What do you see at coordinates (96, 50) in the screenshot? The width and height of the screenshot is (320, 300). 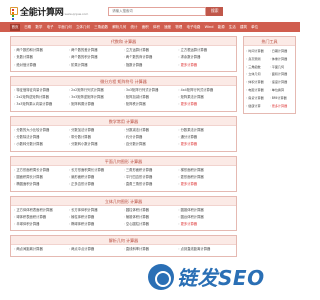 I see `calculator-link: 两个数的差计算器` at bounding box center [96, 50].